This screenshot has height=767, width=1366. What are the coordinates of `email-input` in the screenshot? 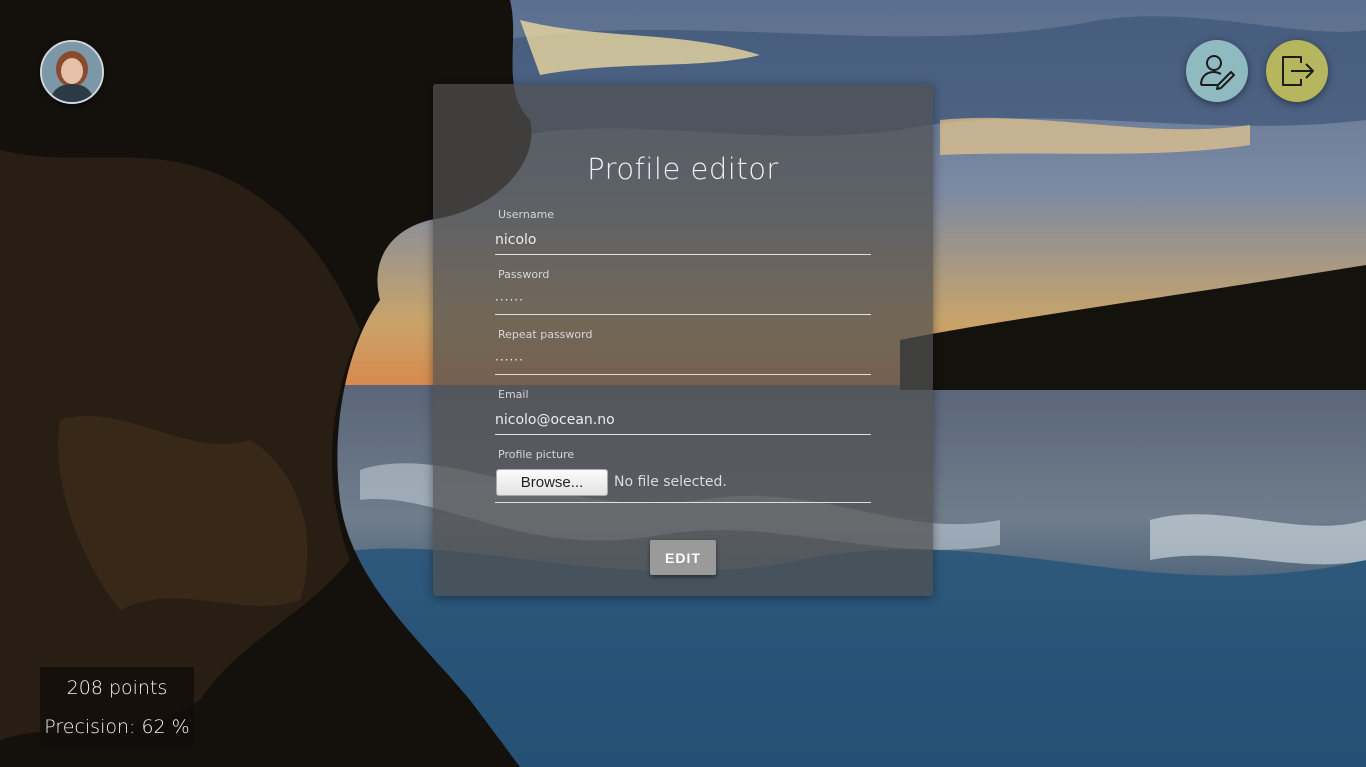 It's located at (683, 420).